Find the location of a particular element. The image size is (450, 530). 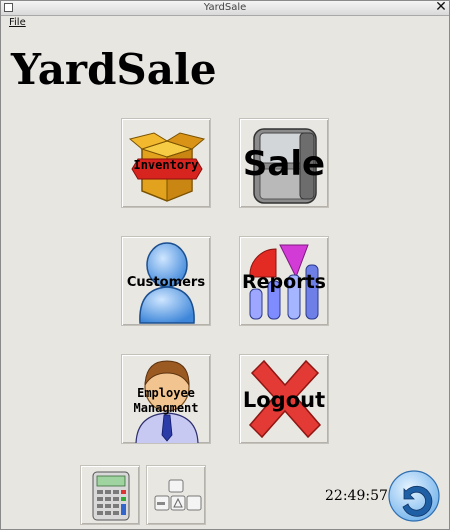

reports-button: Reports is located at coordinates (284, 281).